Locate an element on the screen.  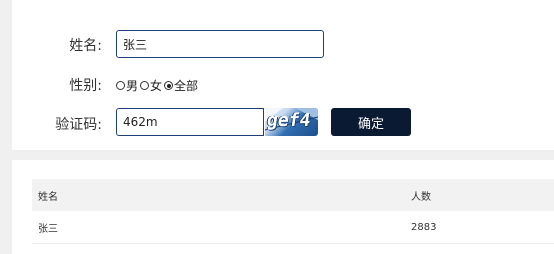
table-header-row: 姓名 人数 is located at coordinates (293, 195).